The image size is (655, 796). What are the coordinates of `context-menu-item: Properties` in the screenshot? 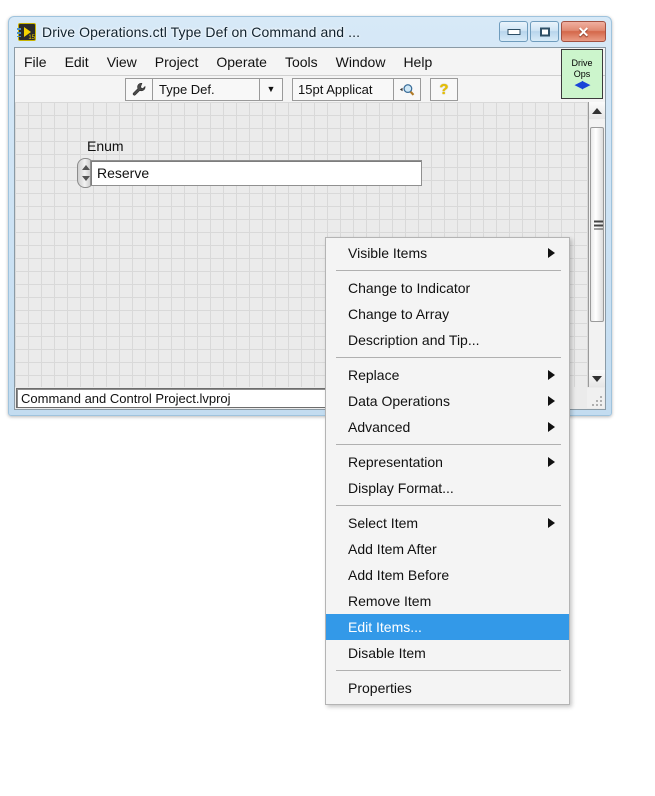 It's located at (447, 688).